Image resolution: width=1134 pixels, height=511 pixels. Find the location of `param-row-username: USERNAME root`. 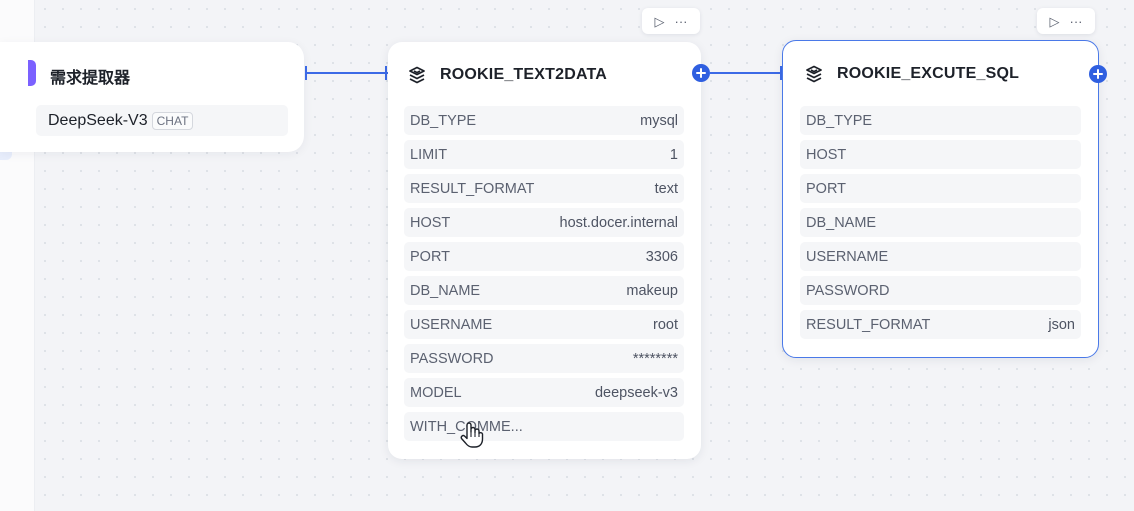

param-row-username: USERNAME root is located at coordinates (544, 324).